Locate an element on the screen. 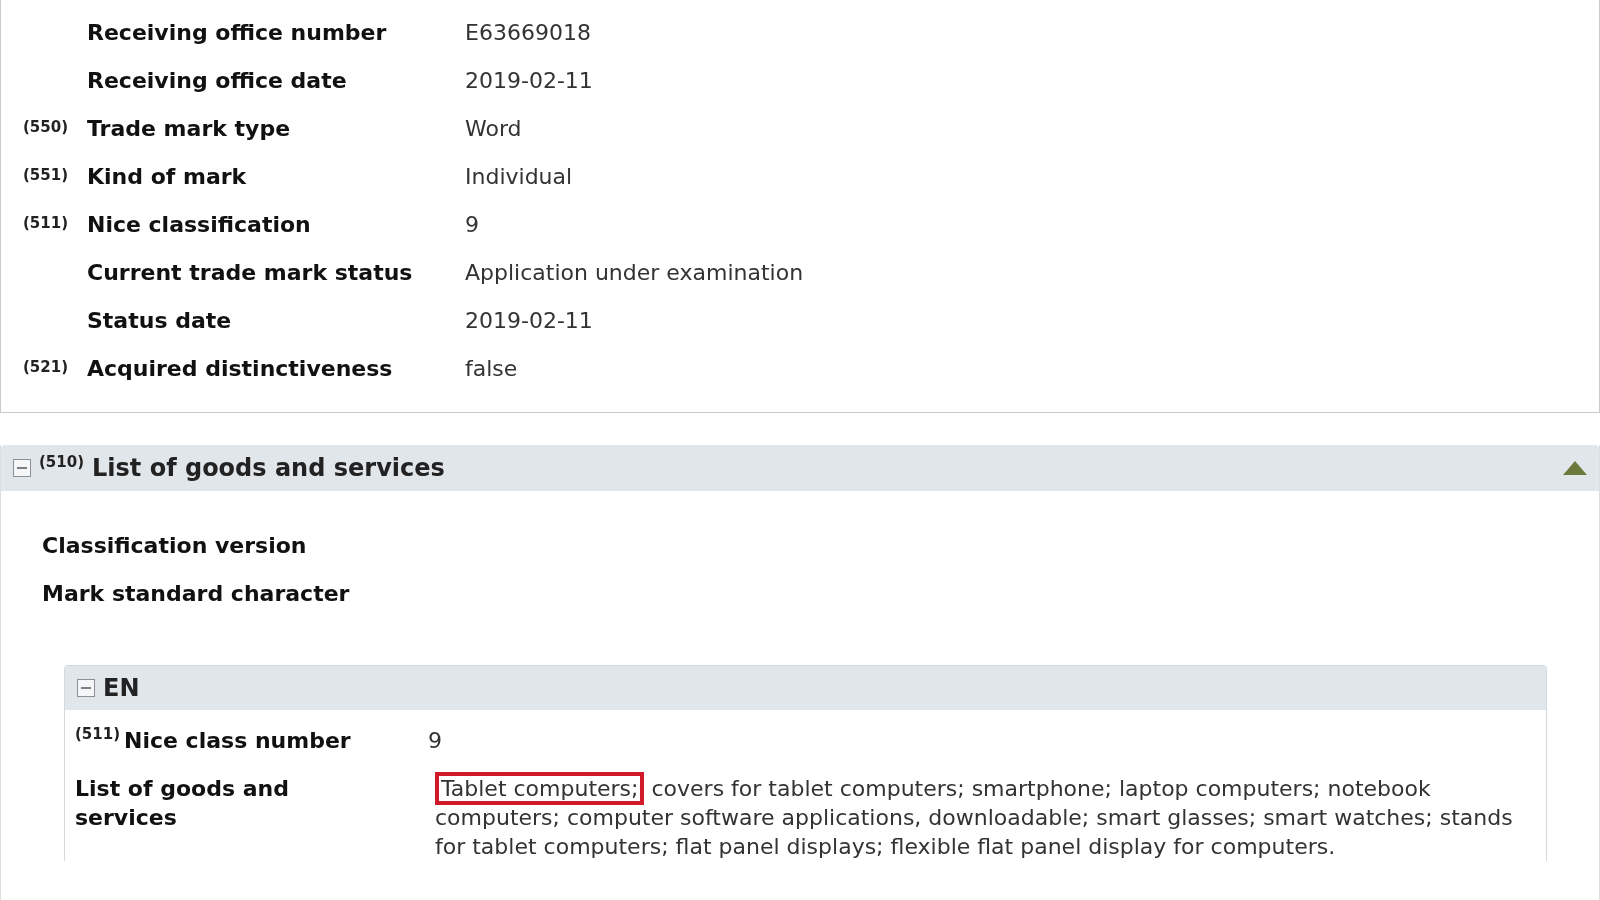 This screenshot has height=900, width=1600. field-value: false is located at coordinates (491, 368).